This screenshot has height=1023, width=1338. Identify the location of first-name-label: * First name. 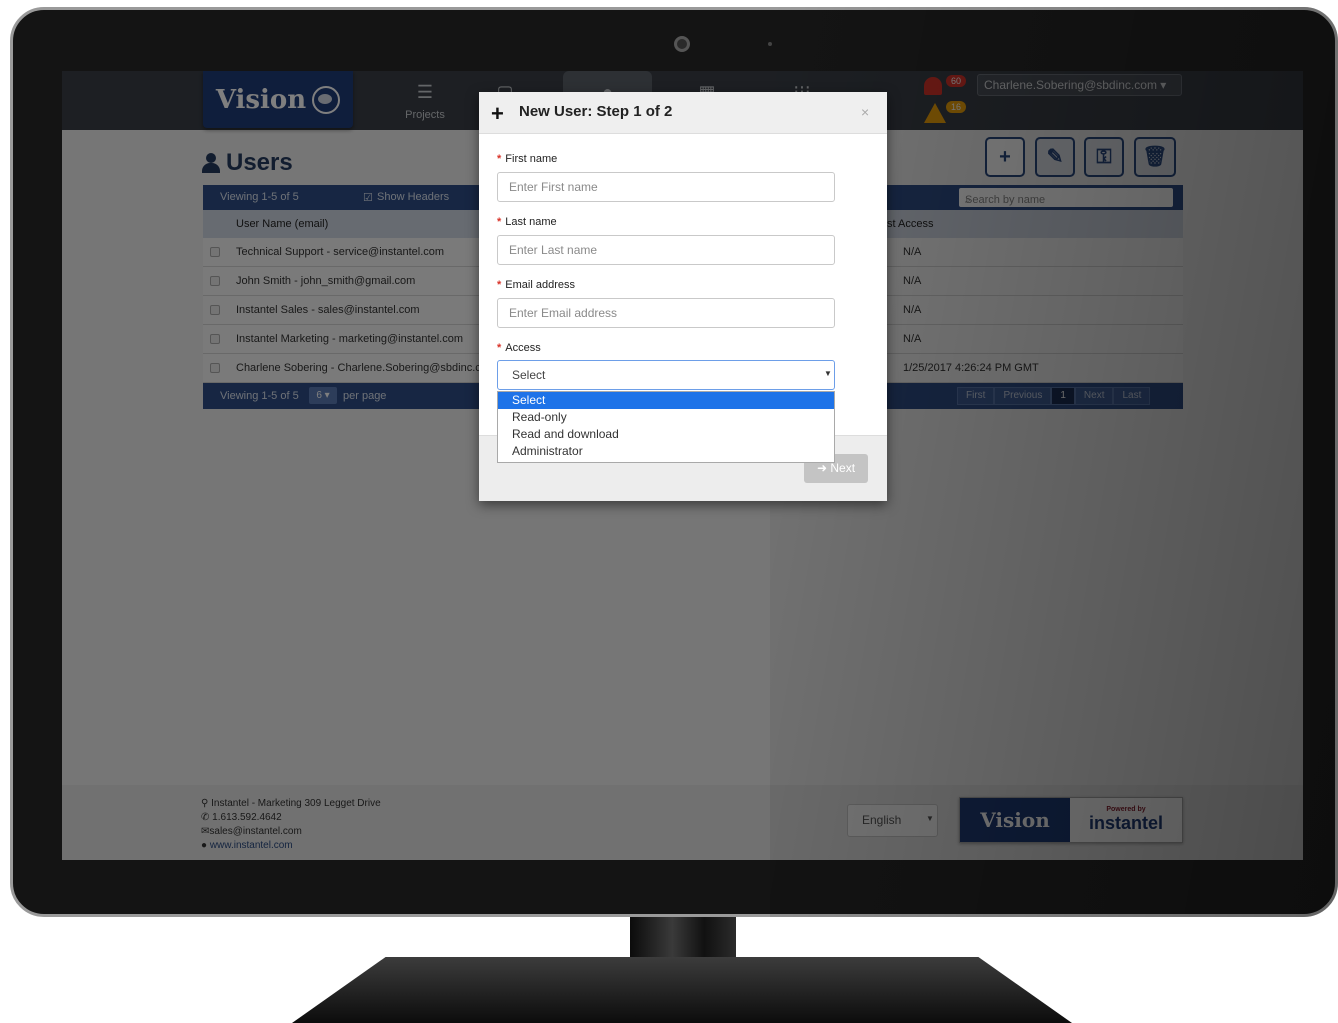
(527, 159).